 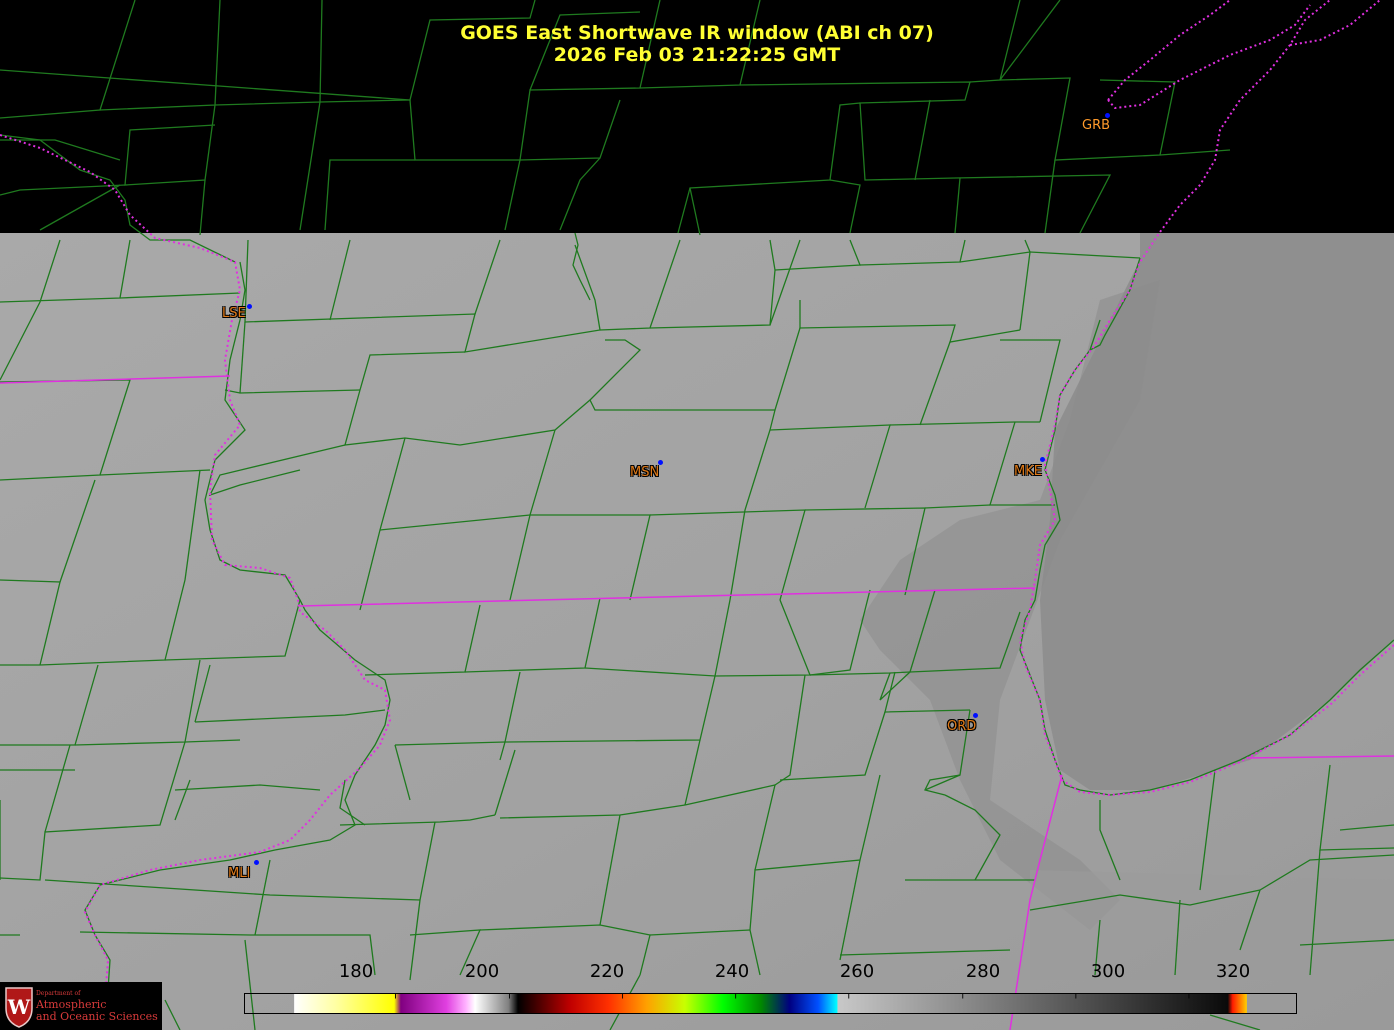 What do you see at coordinates (962, 726) in the screenshot?
I see `station-label-ord: ORD` at bounding box center [962, 726].